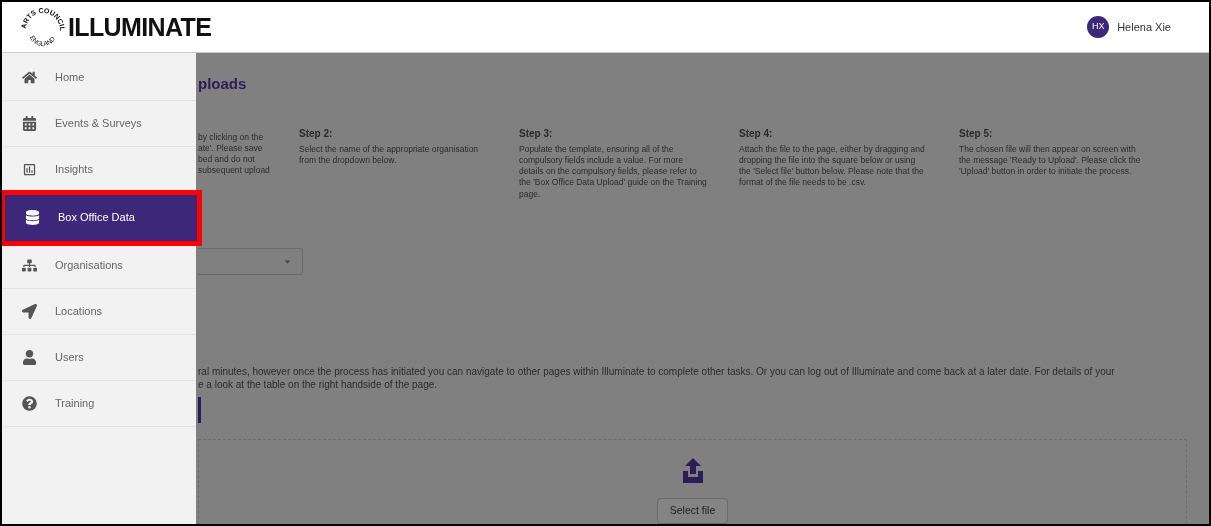 The height and width of the screenshot is (526, 1211). Describe the element at coordinates (250, 262) in the screenshot. I see `organisation-dropdown` at that location.